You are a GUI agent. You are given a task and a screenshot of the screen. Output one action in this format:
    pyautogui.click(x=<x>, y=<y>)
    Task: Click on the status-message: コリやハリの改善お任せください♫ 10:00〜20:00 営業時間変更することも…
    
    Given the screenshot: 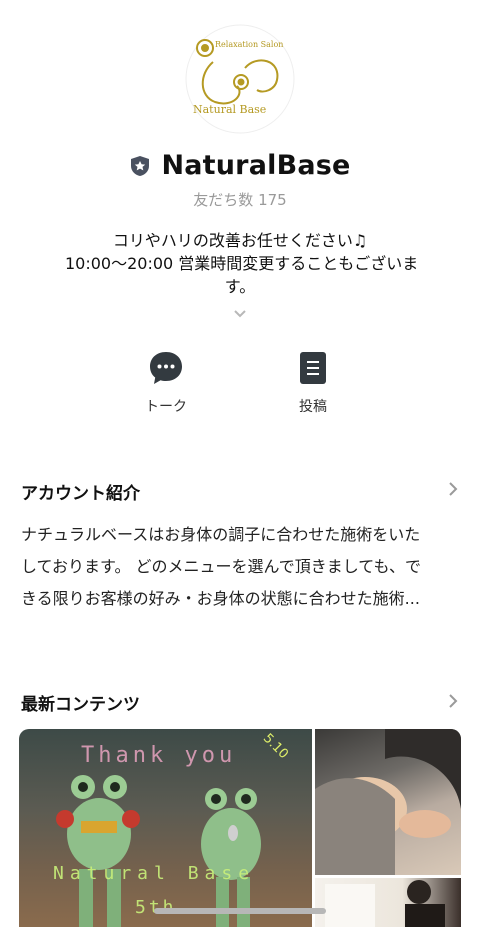 What is the action you would take?
    pyautogui.click(x=242, y=263)
    